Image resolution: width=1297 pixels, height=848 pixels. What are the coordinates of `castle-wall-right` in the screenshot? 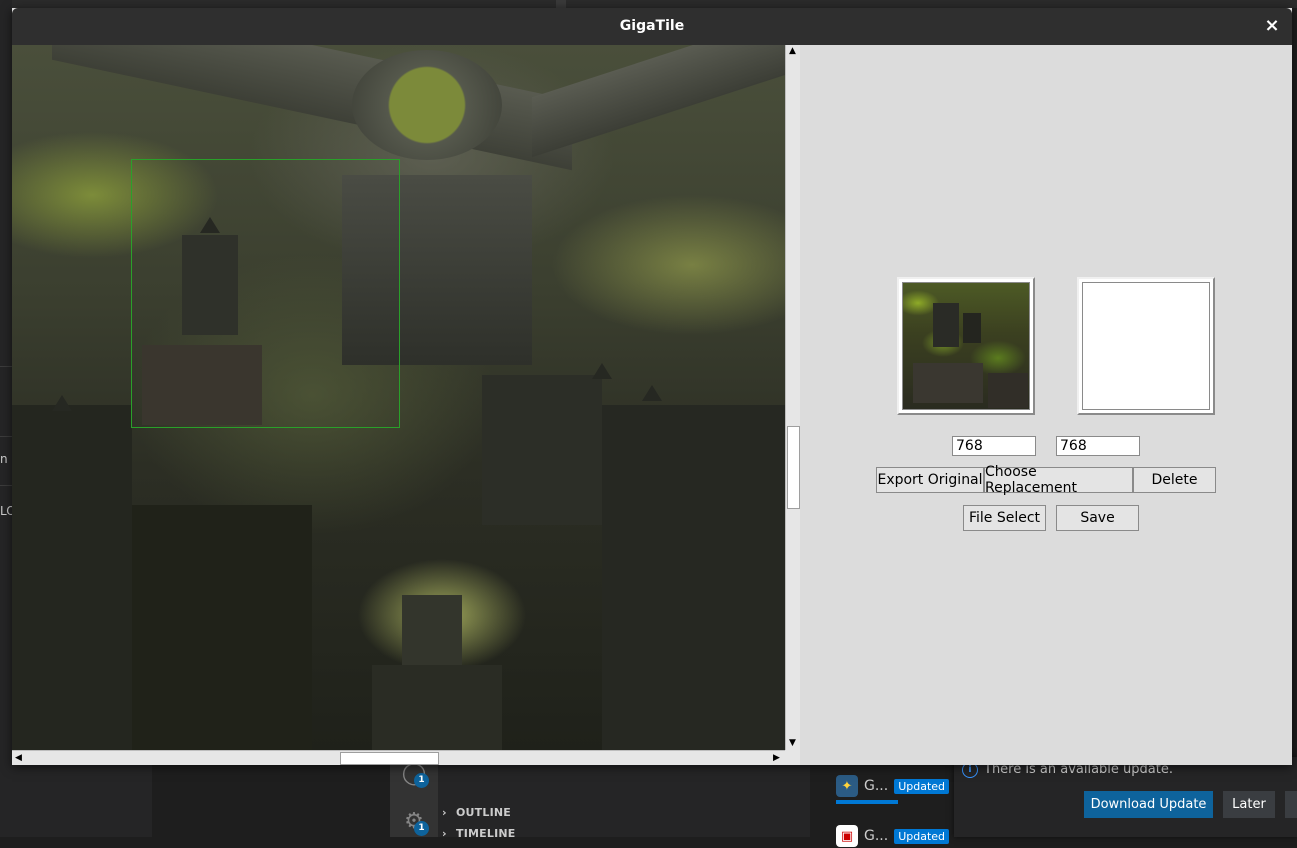 It's located at (658, 101).